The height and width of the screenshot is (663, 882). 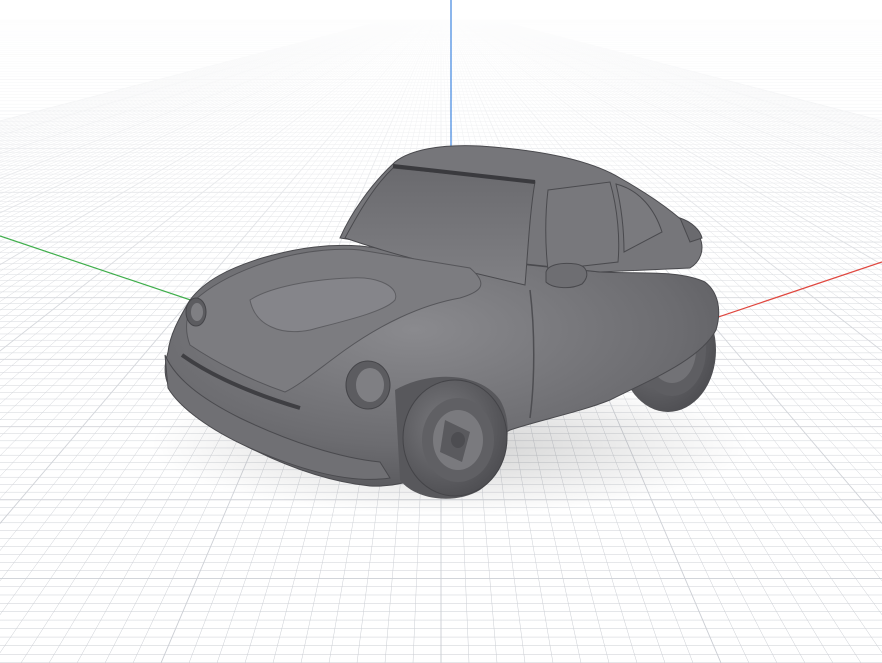 What do you see at coordinates (566, 275) in the screenshot?
I see `side-mirror` at bounding box center [566, 275].